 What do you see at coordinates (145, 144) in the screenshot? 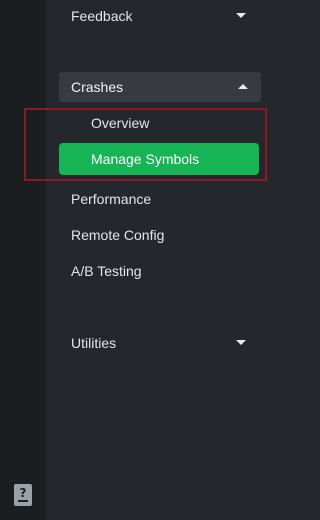
I see `highlight-box` at bounding box center [145, 144].